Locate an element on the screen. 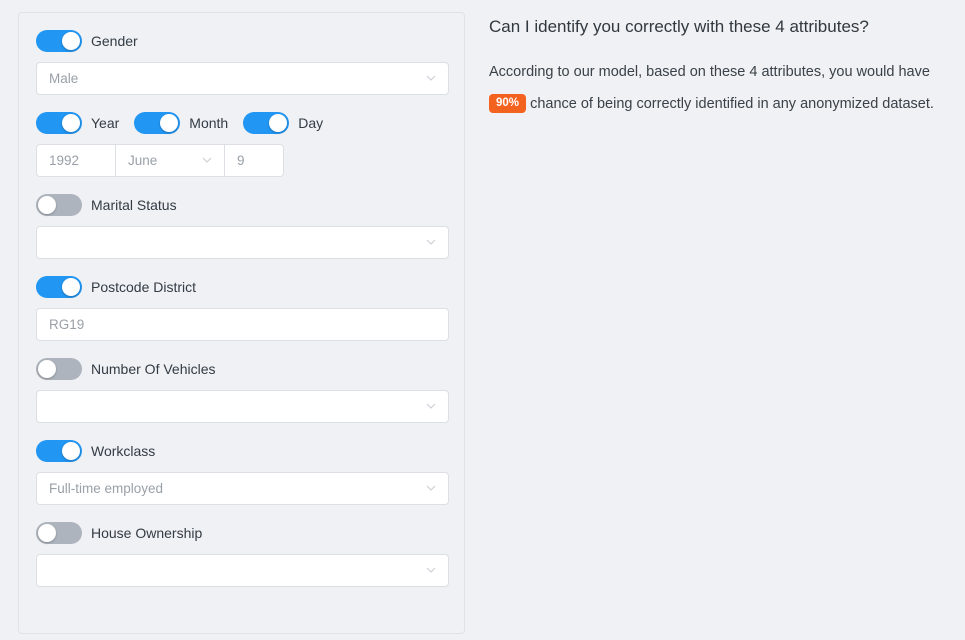  toggle-item-number-of-vehicles: Number Of Vehicles is located at coordinates (126, 369).